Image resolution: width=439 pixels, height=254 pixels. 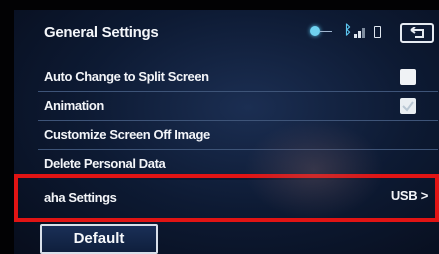 I want to click on back-button, so click(x=417, y=33).